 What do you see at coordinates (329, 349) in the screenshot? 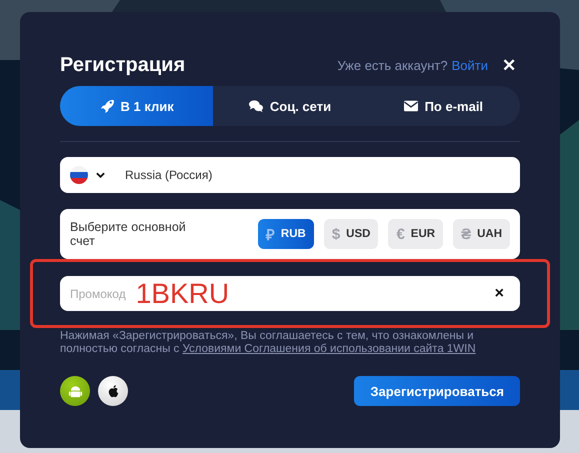
I see `terms-link: Условиями Соглашения об использовании сайта 1WIN` at bounding box center [329, 349].